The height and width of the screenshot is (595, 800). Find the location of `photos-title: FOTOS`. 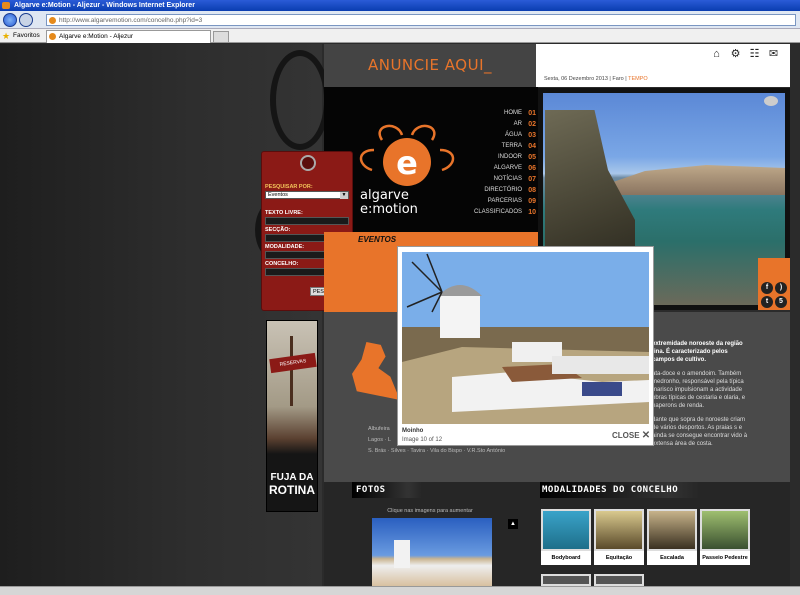

photos-title: FOTOS is located at coordinates (371, 490).